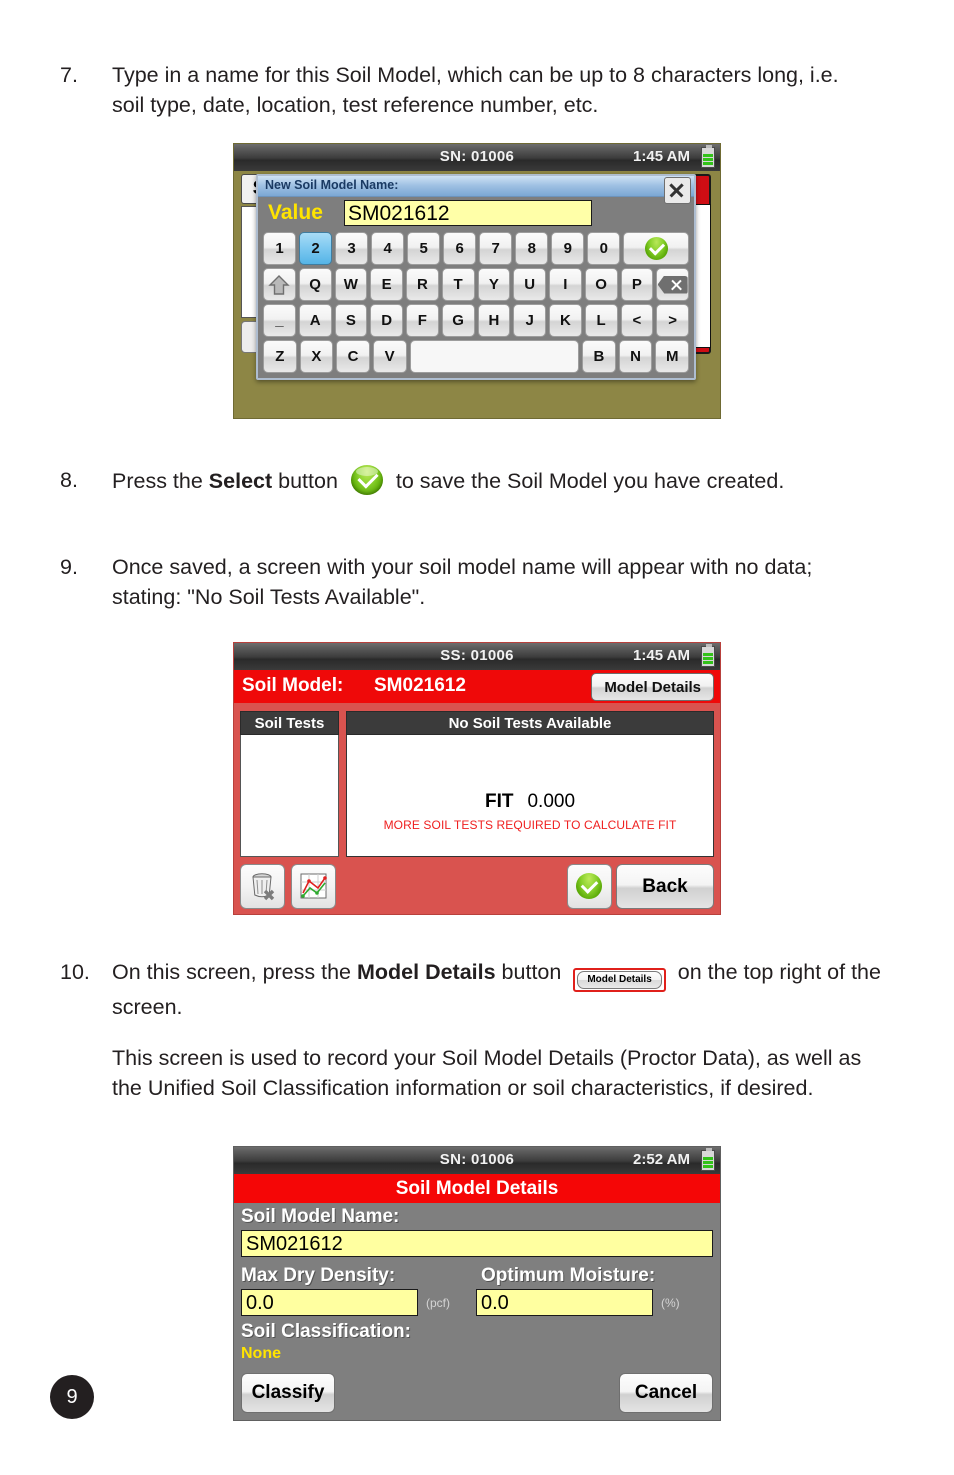 This screenshot has width=954, height=1475. Describe the element at coordinates (426, 972) in the screenshot. I see `step-10-bold: Model Details` at that location.